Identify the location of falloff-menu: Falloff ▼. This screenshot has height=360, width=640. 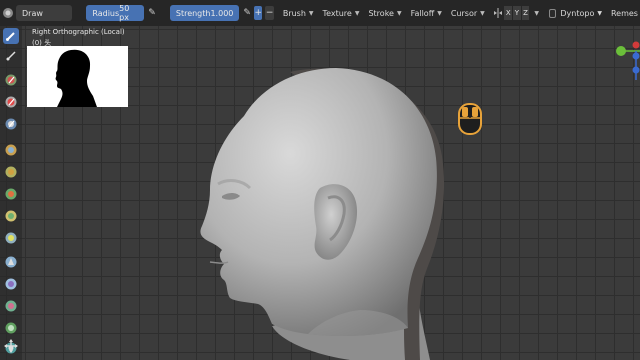
(426, 13).